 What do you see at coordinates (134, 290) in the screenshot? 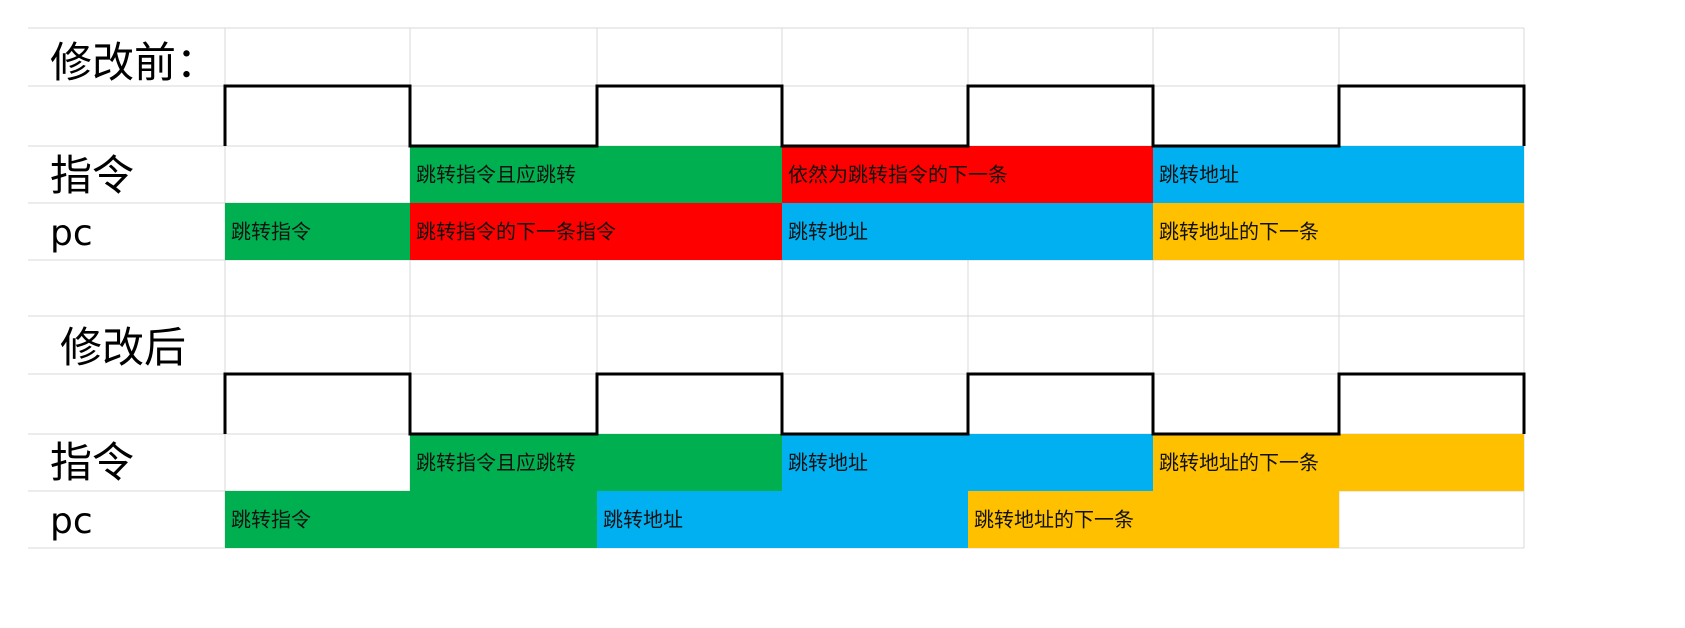
I see `row-labels: 修改前： 指令 pc 修改后 指令 pc` at bounding box center [134, 290].